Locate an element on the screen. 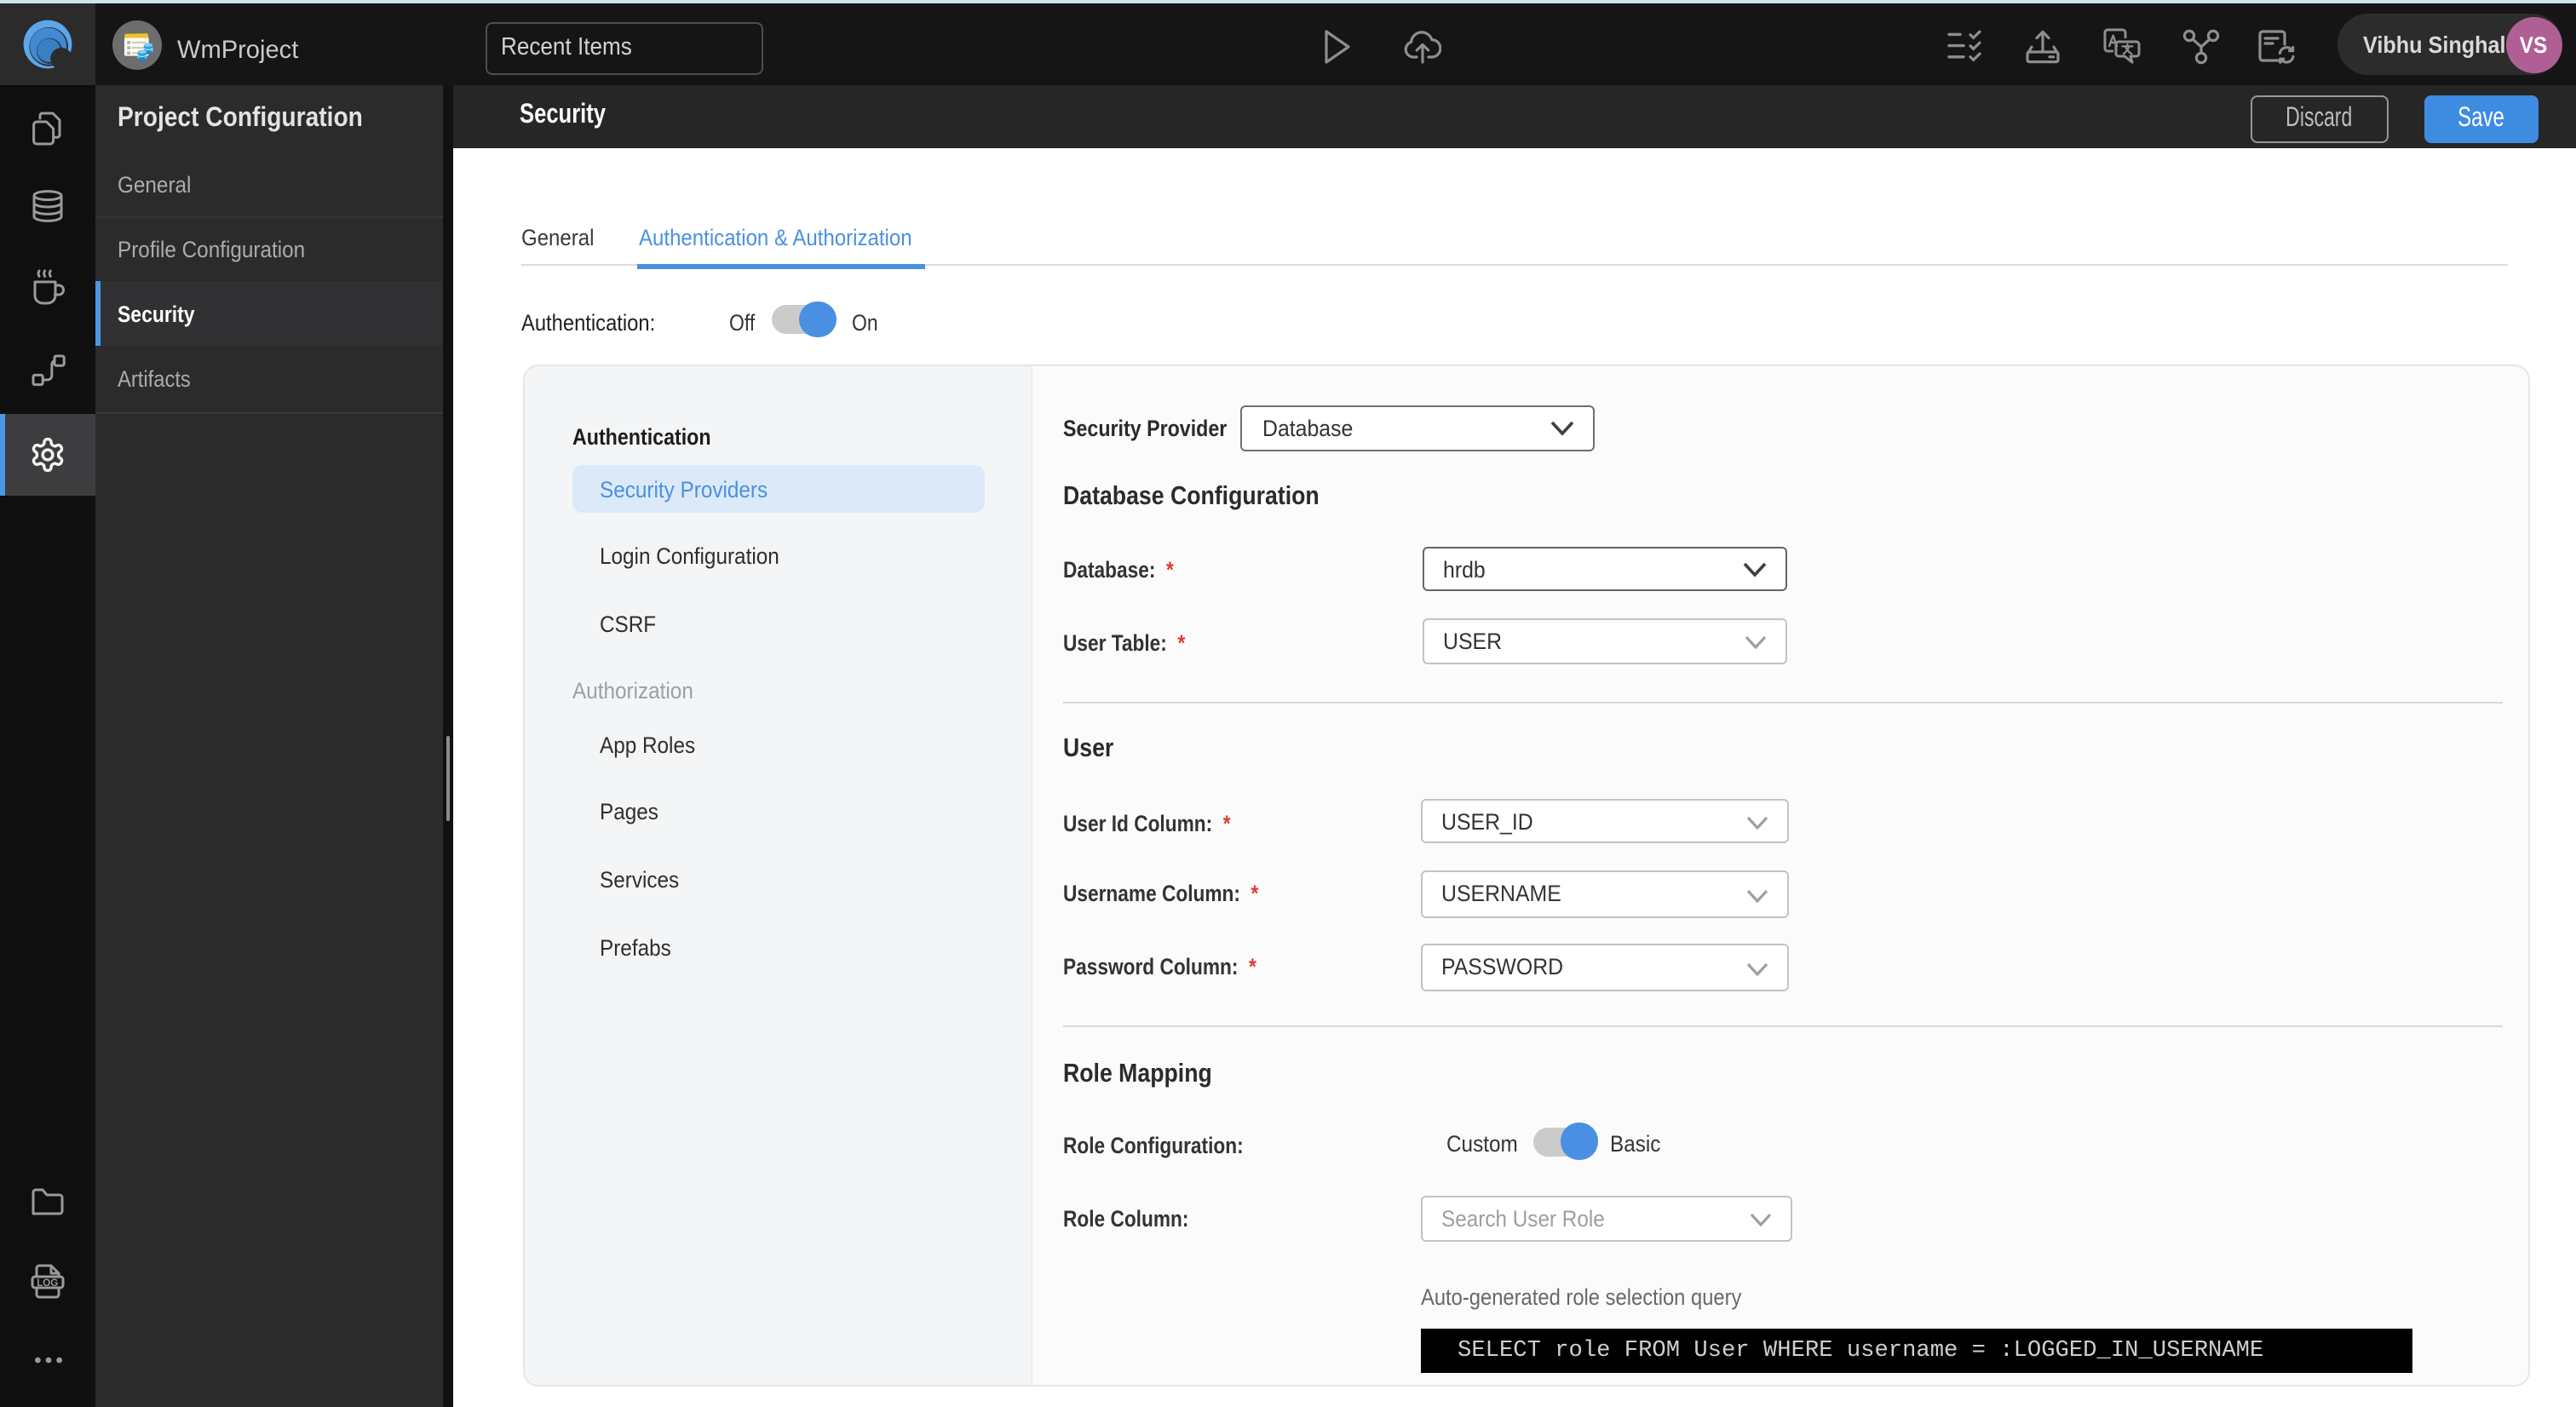 The width and height of the screenshot is (2576, 1407). svg-text: LOG is located at coordinates (48, 1283).